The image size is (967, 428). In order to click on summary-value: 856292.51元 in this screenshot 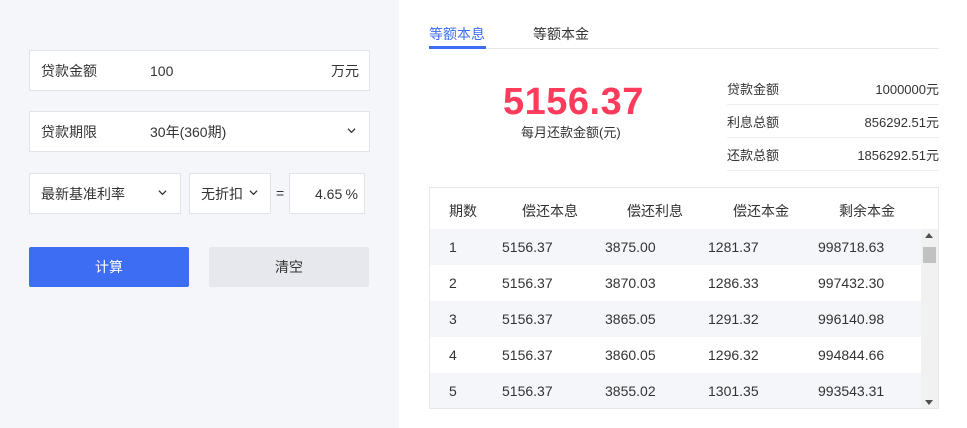, I will do `click(901, 122)`.